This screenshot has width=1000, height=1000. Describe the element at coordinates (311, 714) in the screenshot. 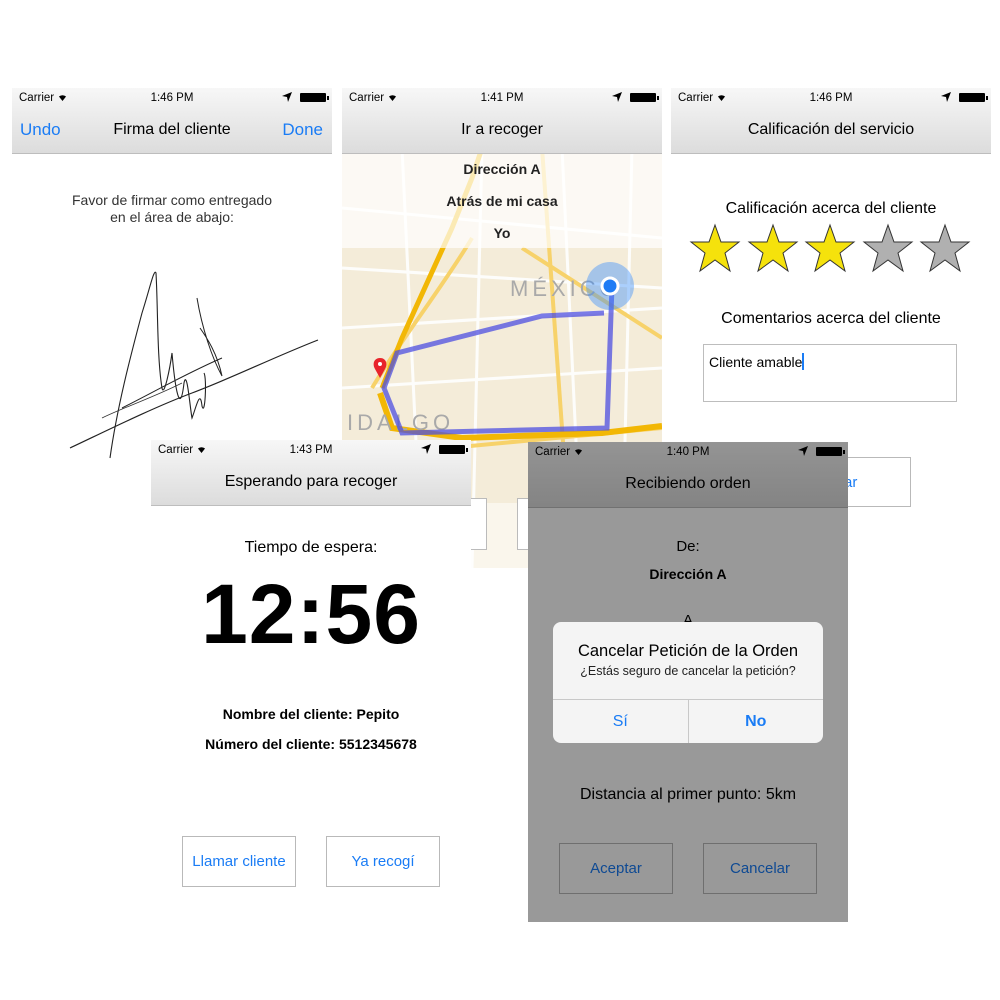

I see `client-name: Nombre del cliente: Pepito` at that location.